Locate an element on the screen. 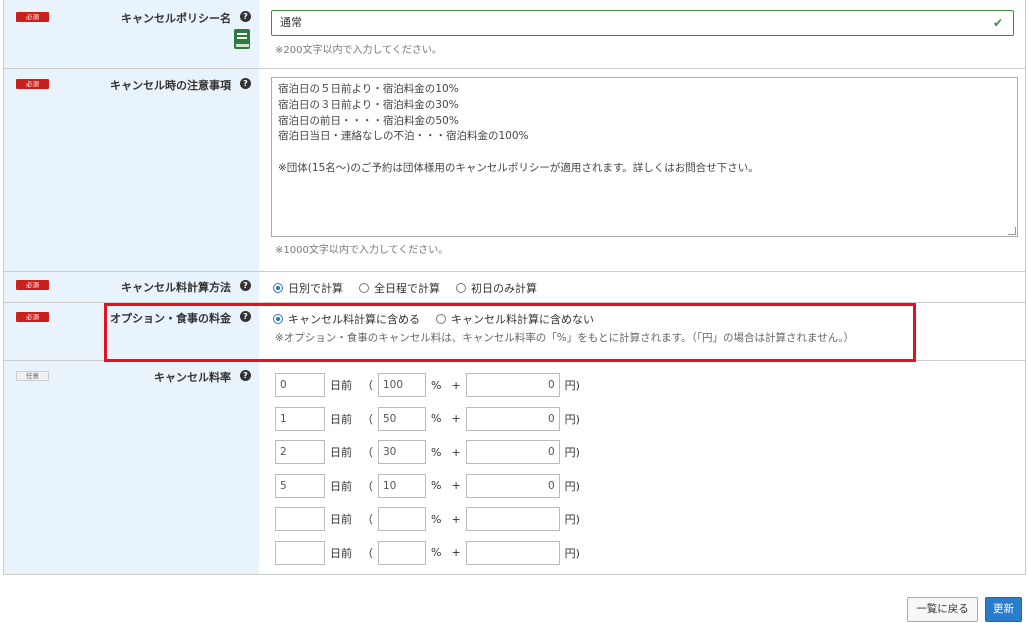 The image size is (1028, 623). notes-line: 宿泊日の５日前より・宿泊料金の10% is located at coordinates (368, 89).